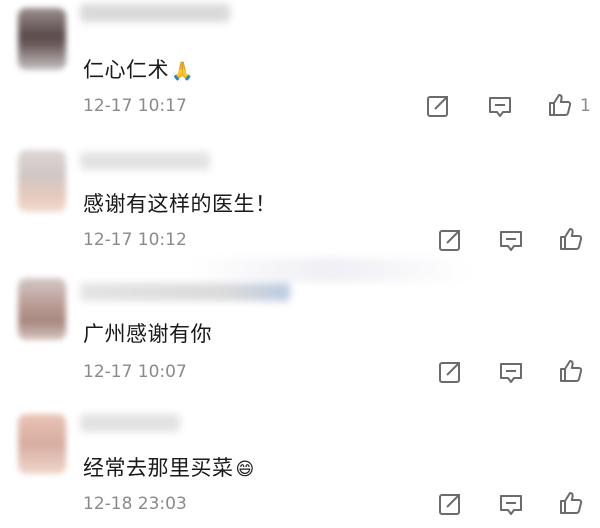 The image size is (600, 528). What do you see at coordinates (135, 106) in the screenshot?
I see `comment-timestamp: 12-17 10:17` at bounding box center [135, 106].